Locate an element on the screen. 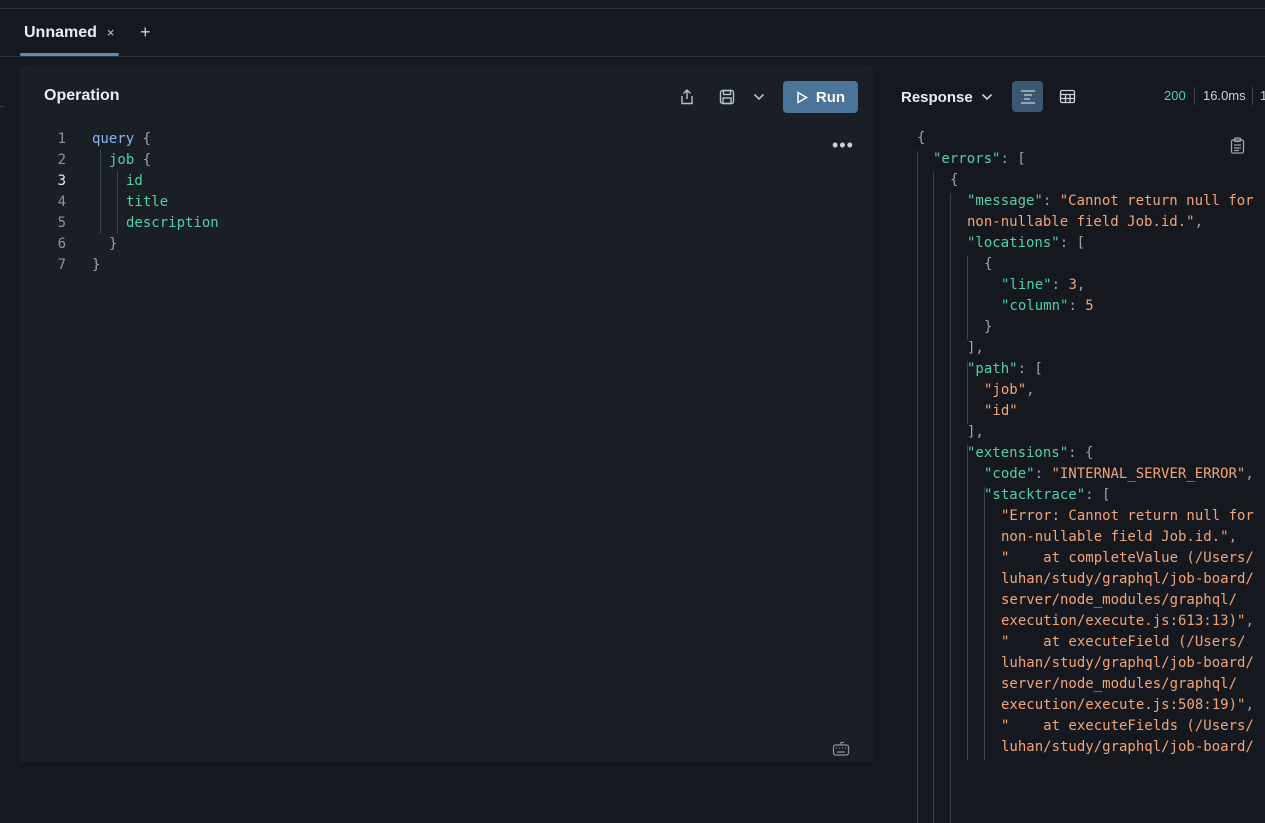 Image resolution: width=1265 pixels, height=823 pixels. add-tab-button: + is located at coordinates (145, 32).